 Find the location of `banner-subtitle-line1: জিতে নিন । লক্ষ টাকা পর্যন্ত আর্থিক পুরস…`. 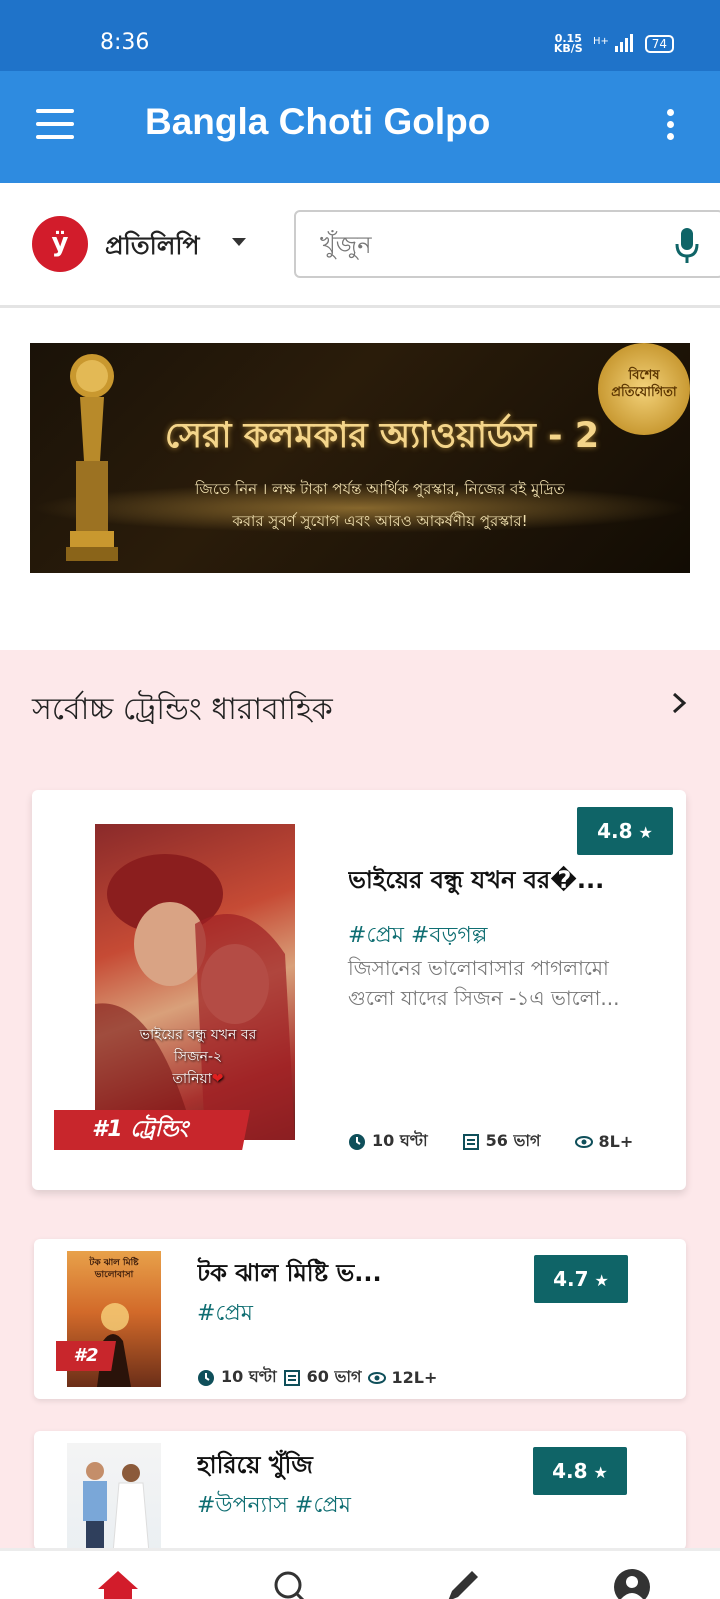

banner-subtitle-line1: জিতে নিন । লক্ষ টাকা পর্যন্ত আর্থিক পুরস… is located at coordinates (380, 489).